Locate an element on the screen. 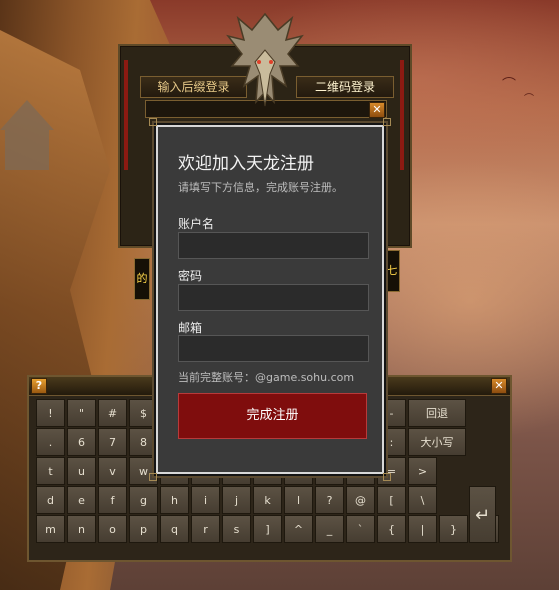  keyboard-close-icon: ✕ is located at coordinates (499, 386).